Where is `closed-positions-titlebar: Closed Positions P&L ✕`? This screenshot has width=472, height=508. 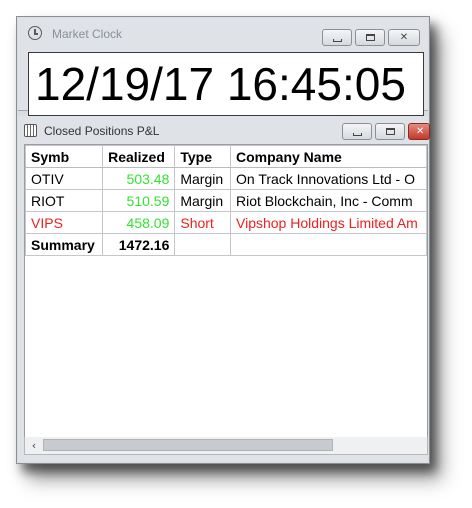
closed-positions-titlebar: Closed Positions P&L ✕ is located at coordinates (224, 129).